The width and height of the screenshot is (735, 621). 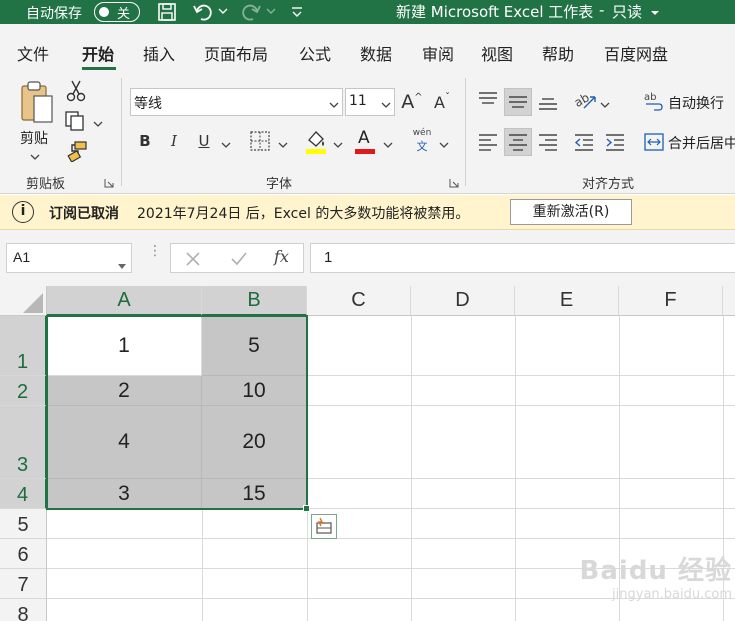 What do you see at coordinates (33, 53) in the screenshot?
I see `tab-file: 文件` at bounding box center [33, 53].